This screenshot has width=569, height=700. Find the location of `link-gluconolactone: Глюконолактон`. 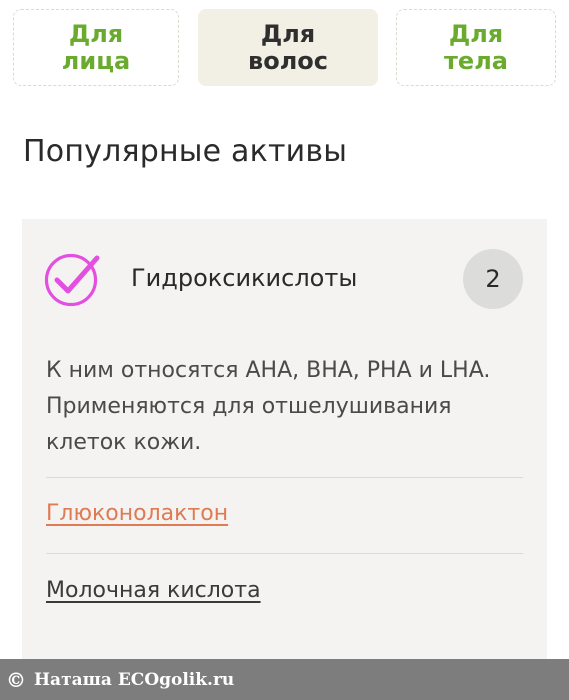

link-gluconolactone: Глюконолактон is located at coordinates (137, 513).